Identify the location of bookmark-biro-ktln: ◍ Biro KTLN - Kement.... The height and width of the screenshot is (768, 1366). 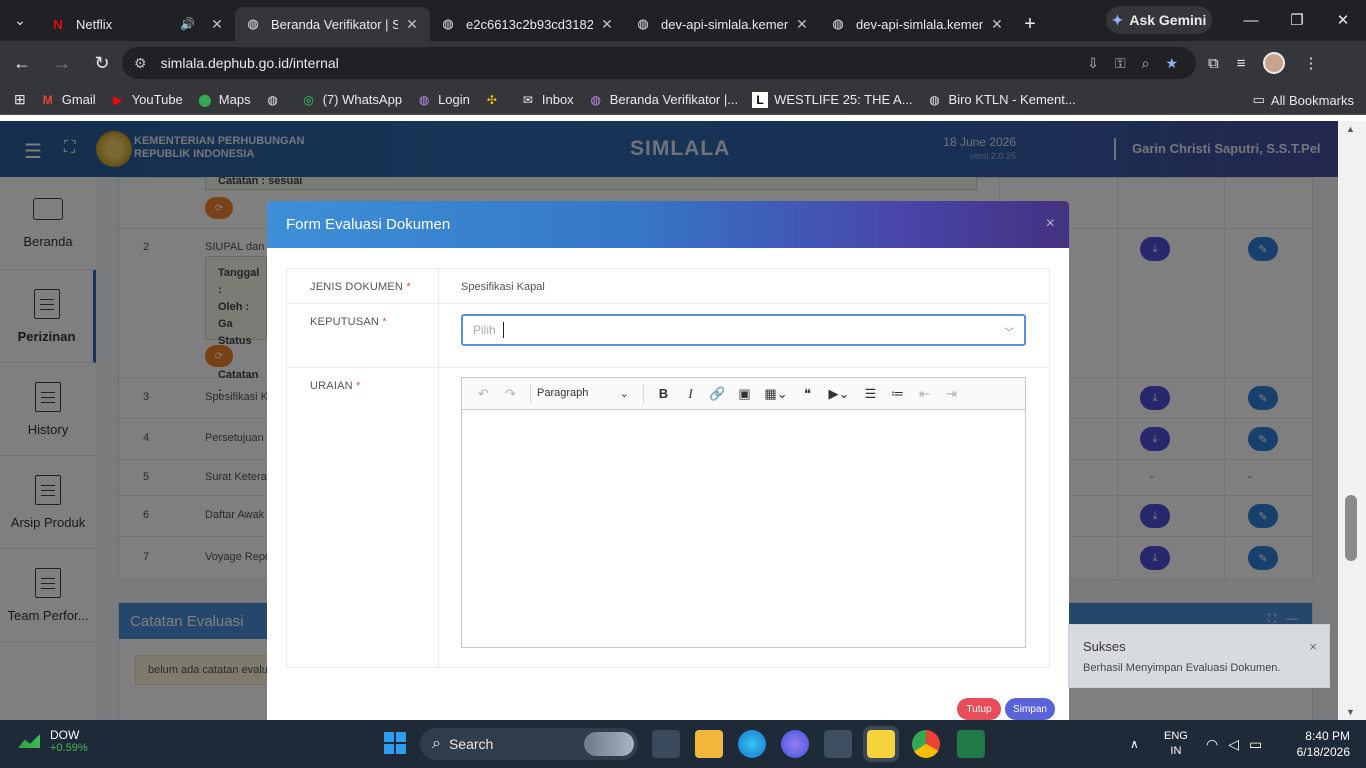
(1001, 100).